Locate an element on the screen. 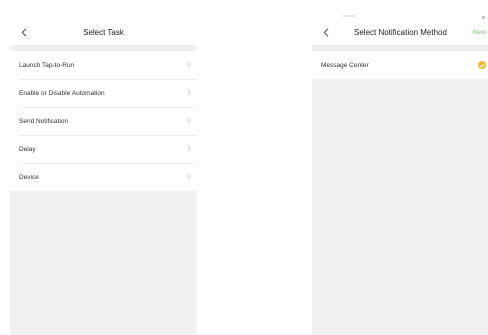 Image resolution: width=488 pixels, height=335 pixels. list-item-label: Message Center is located at coordinates (345, 65).